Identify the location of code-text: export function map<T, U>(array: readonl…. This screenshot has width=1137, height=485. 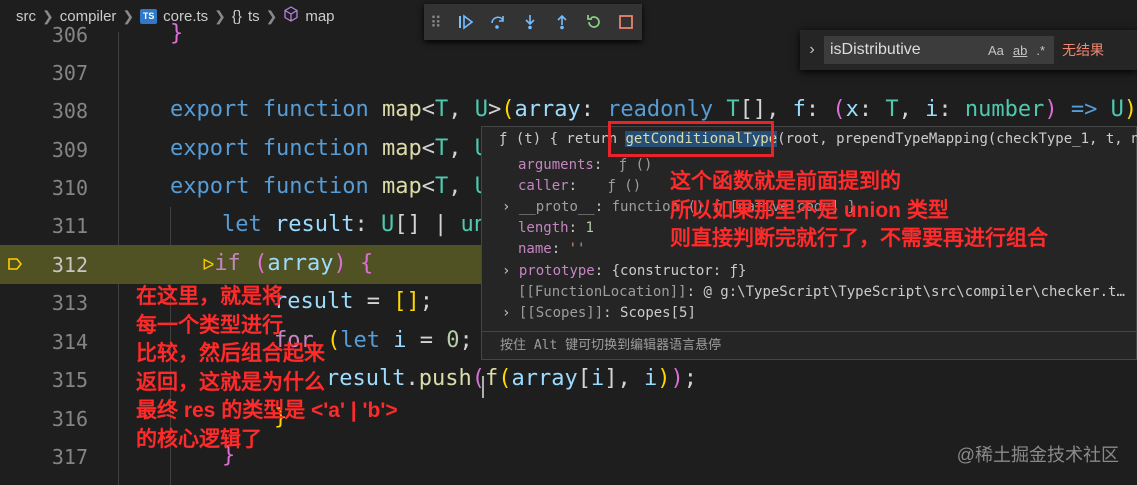
(653, 109).